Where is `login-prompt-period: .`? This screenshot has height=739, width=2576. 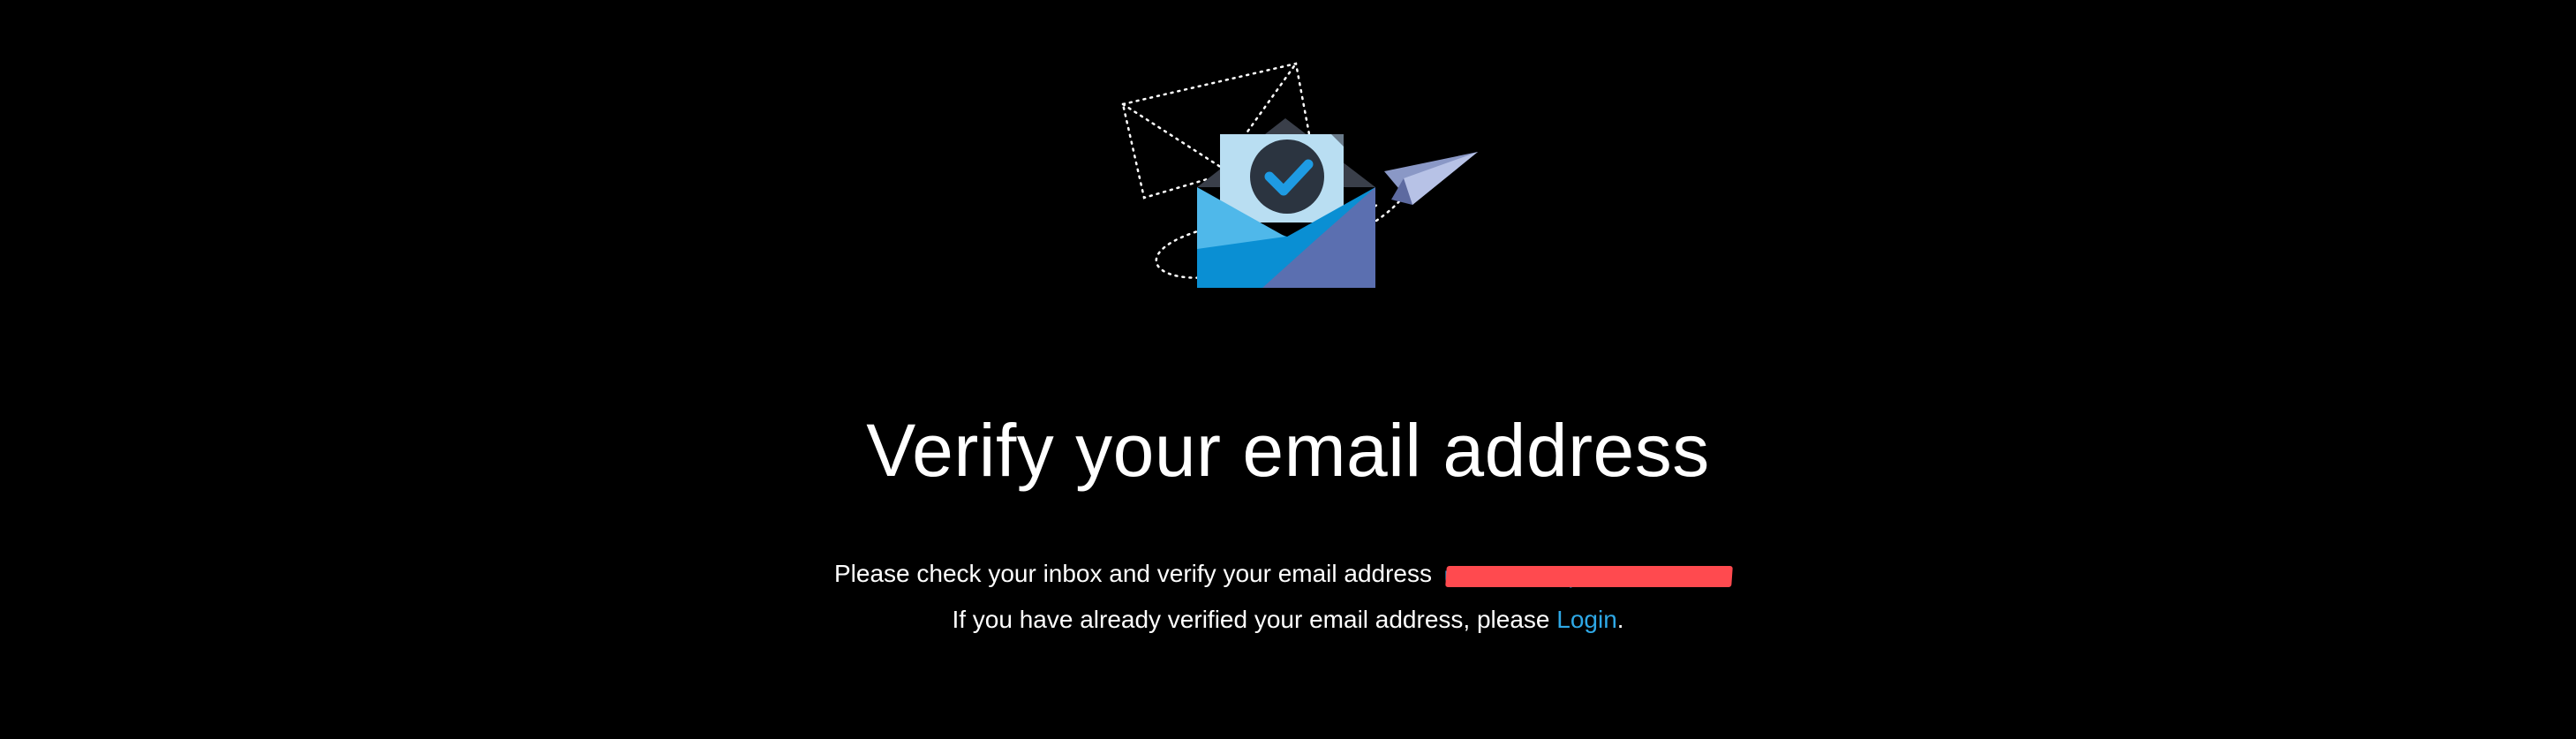 login-prompt-period: . is located at coordinates (1620, 619).